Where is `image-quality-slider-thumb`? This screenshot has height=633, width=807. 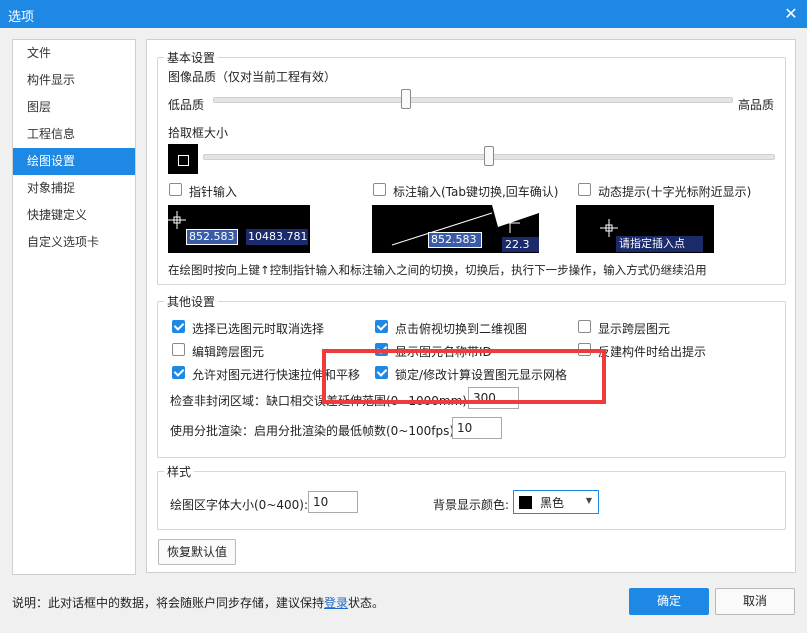 image-quality-slider-thumb is located at coordinates (406, 99).